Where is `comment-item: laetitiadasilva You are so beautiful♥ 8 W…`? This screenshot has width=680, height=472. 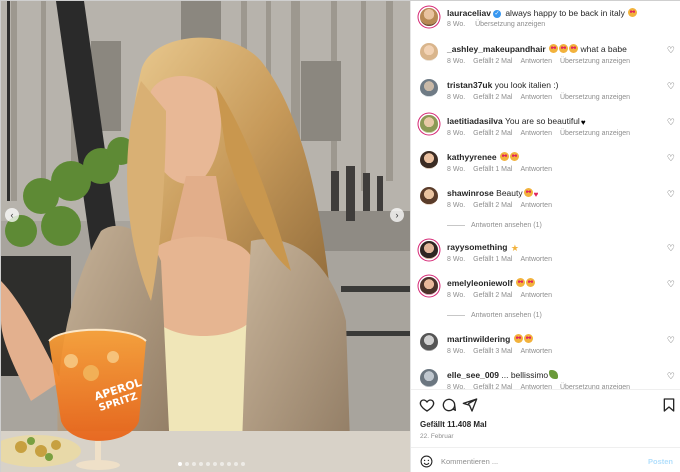 comment-item: laetitiadasilva You are so beautiful♥ 8 W… is located at coordinates (545, 130).